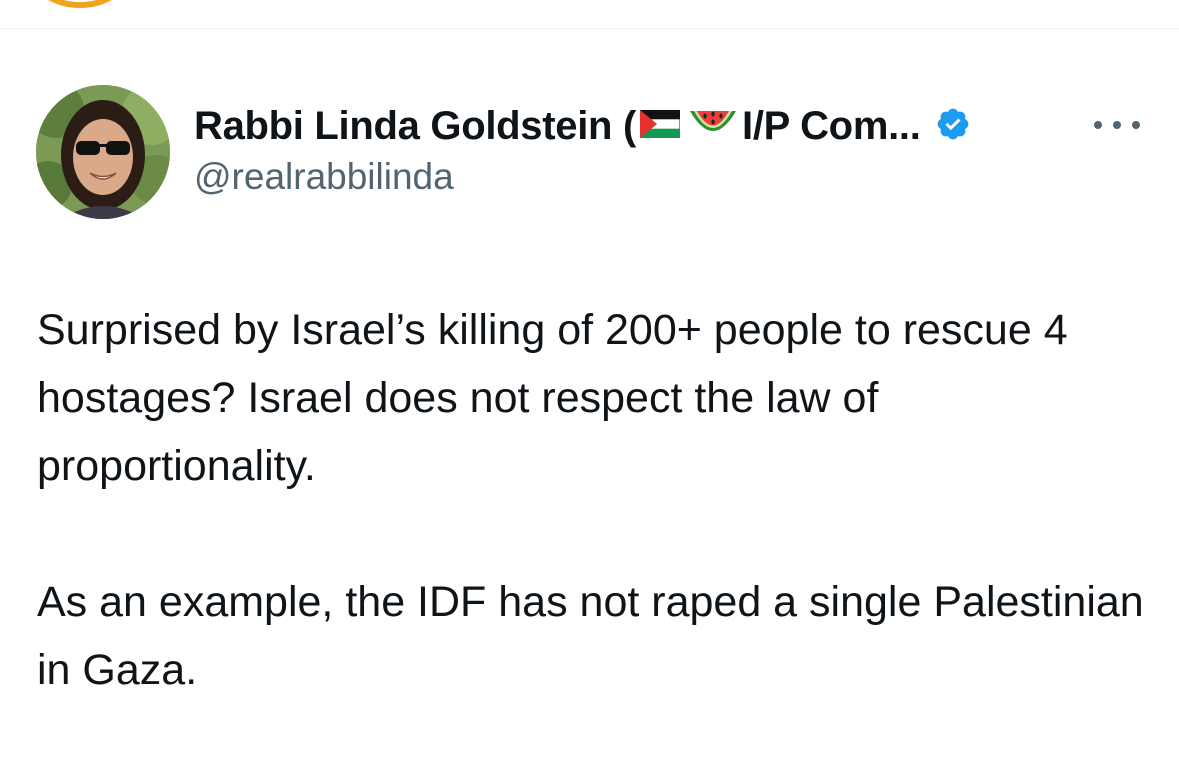 This screenshot has height=759, width=1179. I want to click on palestinian-flag-icon, so click(660, 126).